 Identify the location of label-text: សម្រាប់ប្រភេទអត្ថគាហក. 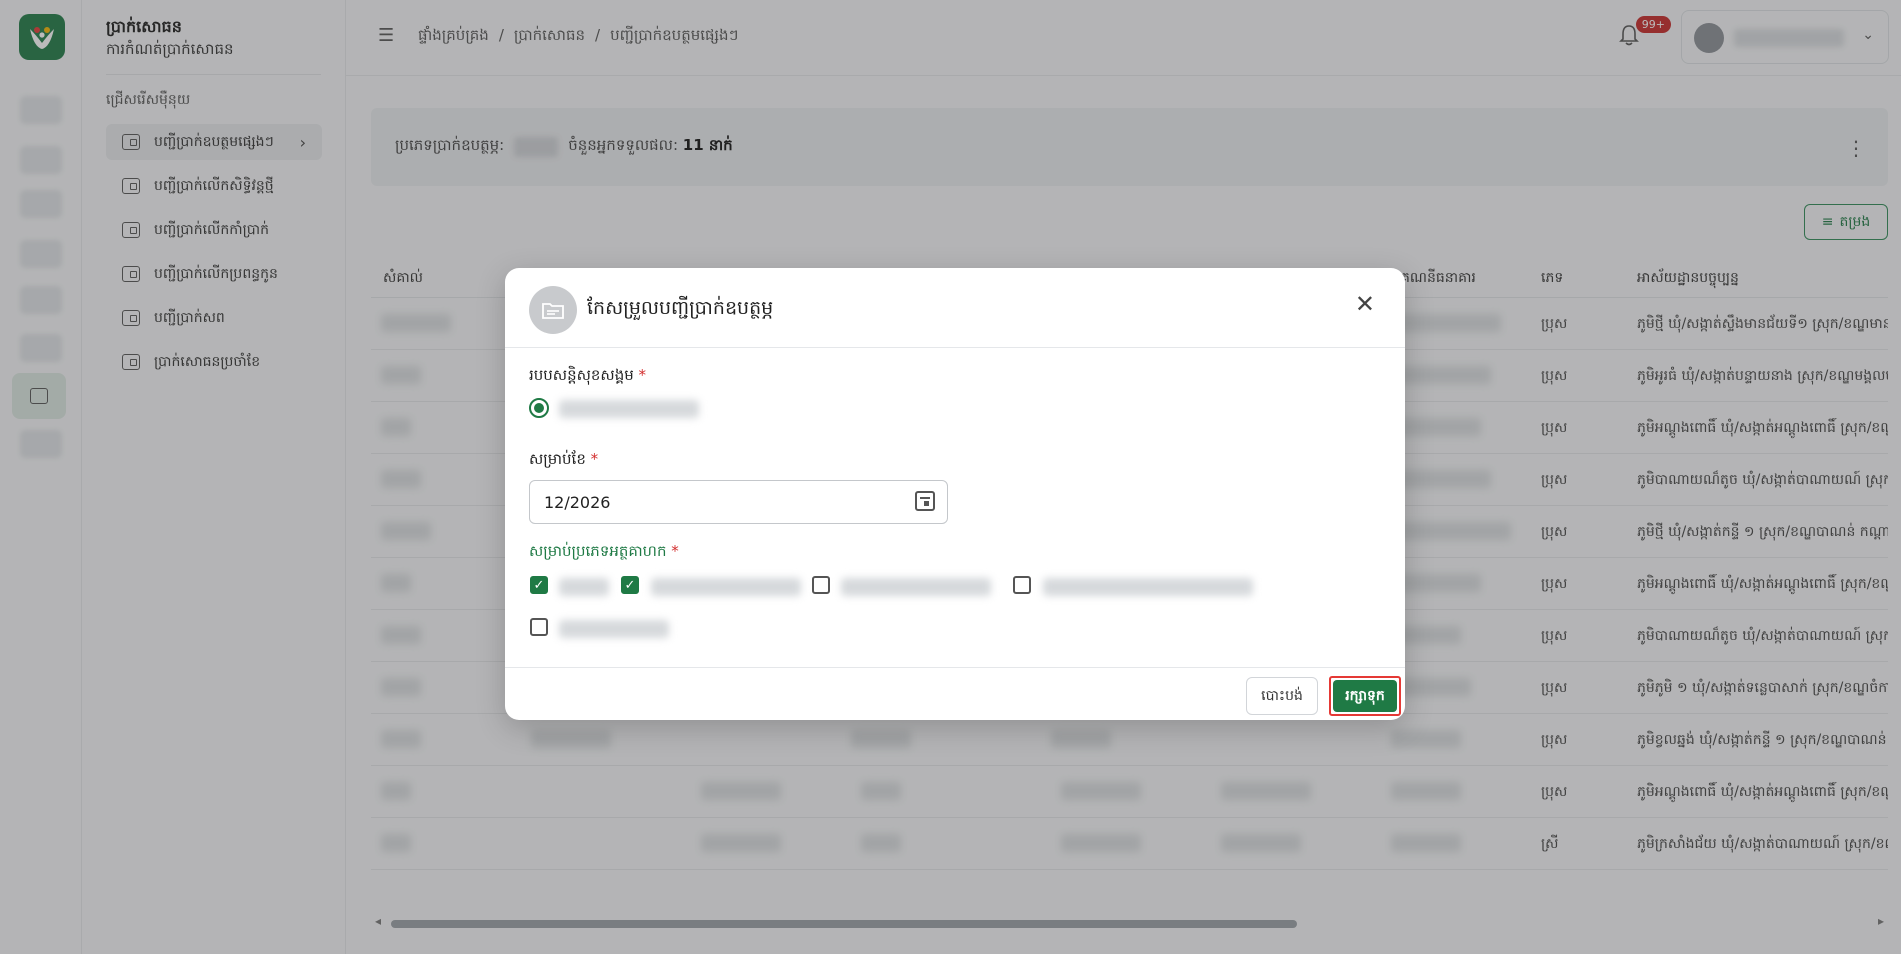
(598, 551).